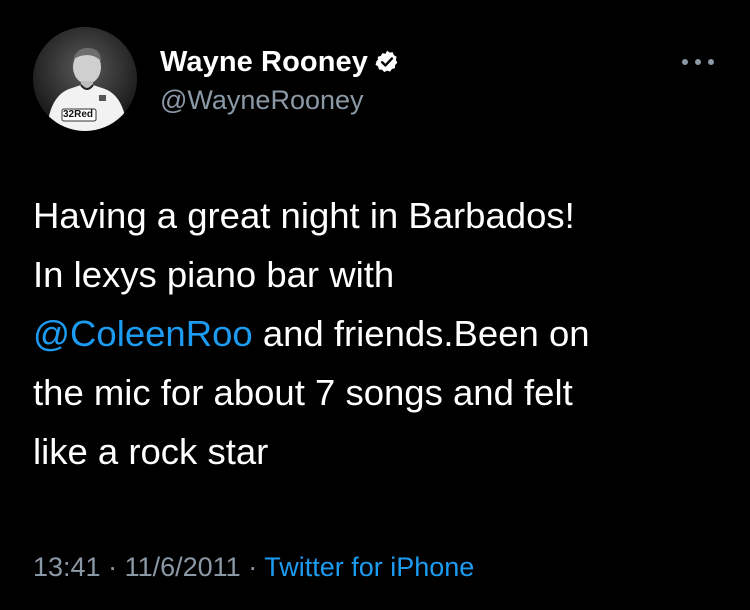  What do you see at coordinates (183, 567) in the screenshot?
I see `tweet-date: 11/6/2011` at bounding box center [183, 567].